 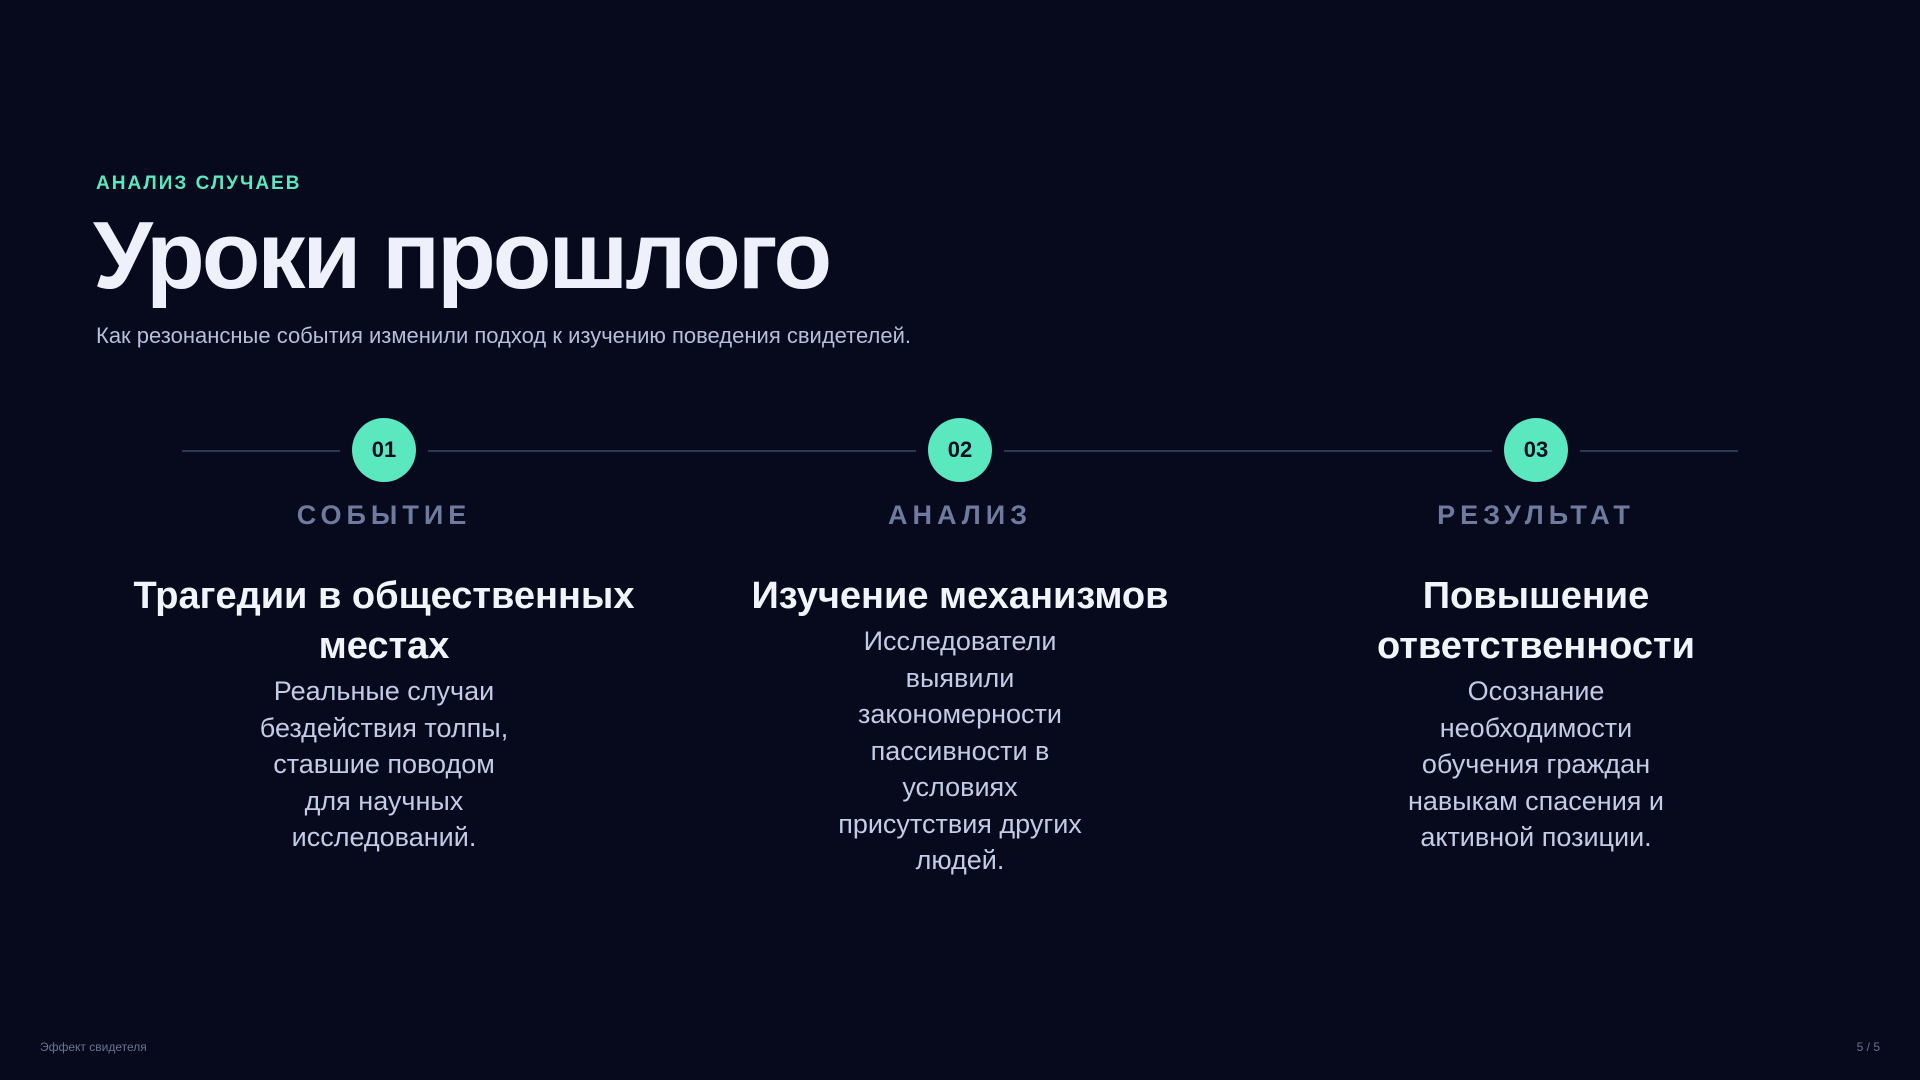 What do you see at coordinates (462, 255) in the screenshot?
I see `page-title: Уроки прошлого` at bounding box center [462, 255].